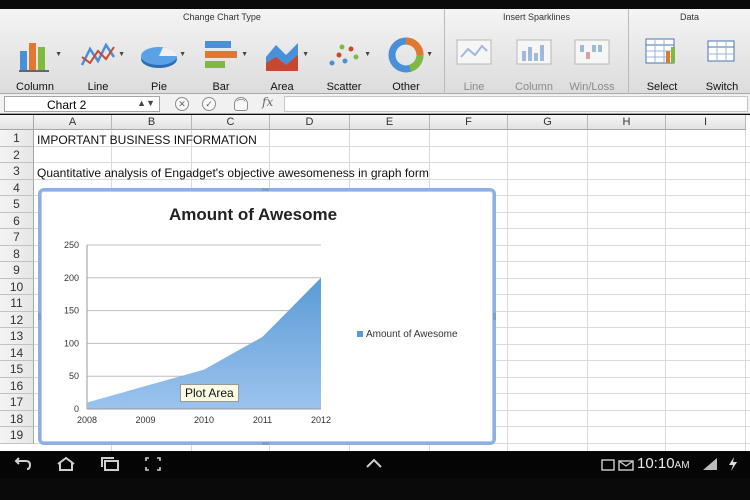 This screenshot has width=750, height=500. I want to click on scatter-chart-icon, so click(344, 55).